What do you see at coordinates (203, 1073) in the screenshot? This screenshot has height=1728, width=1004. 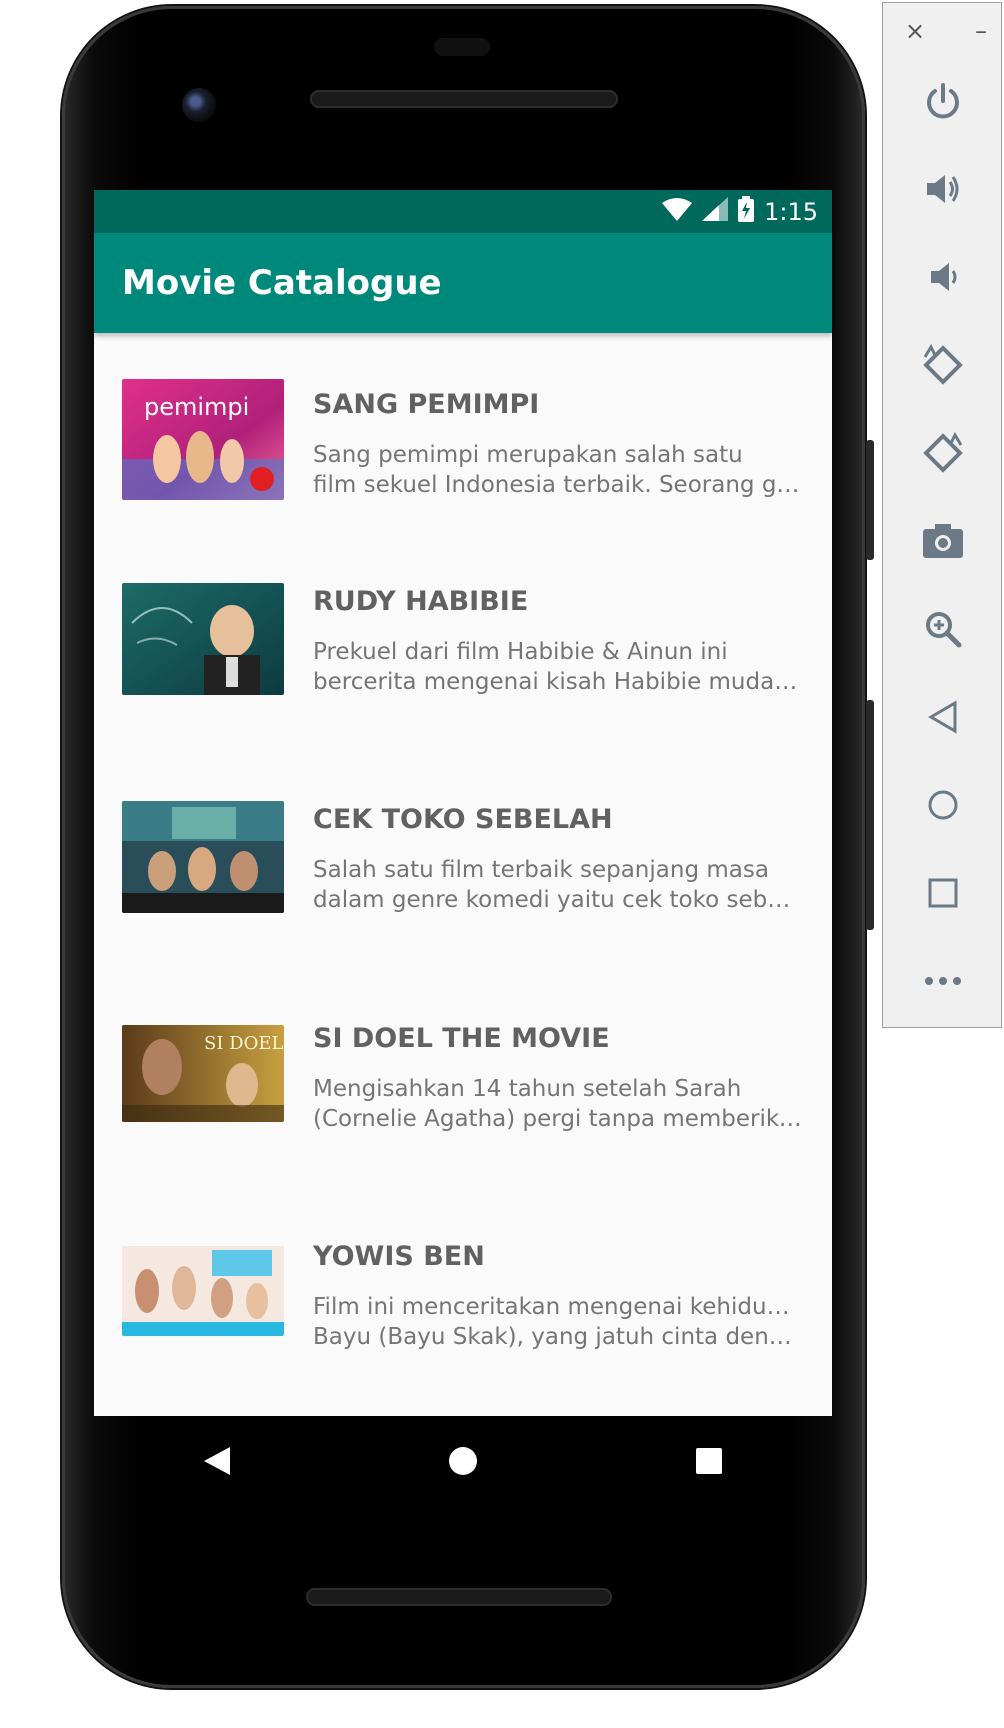 I see `movie-poster: SI DOEL` at bounding box center [203, 1073].